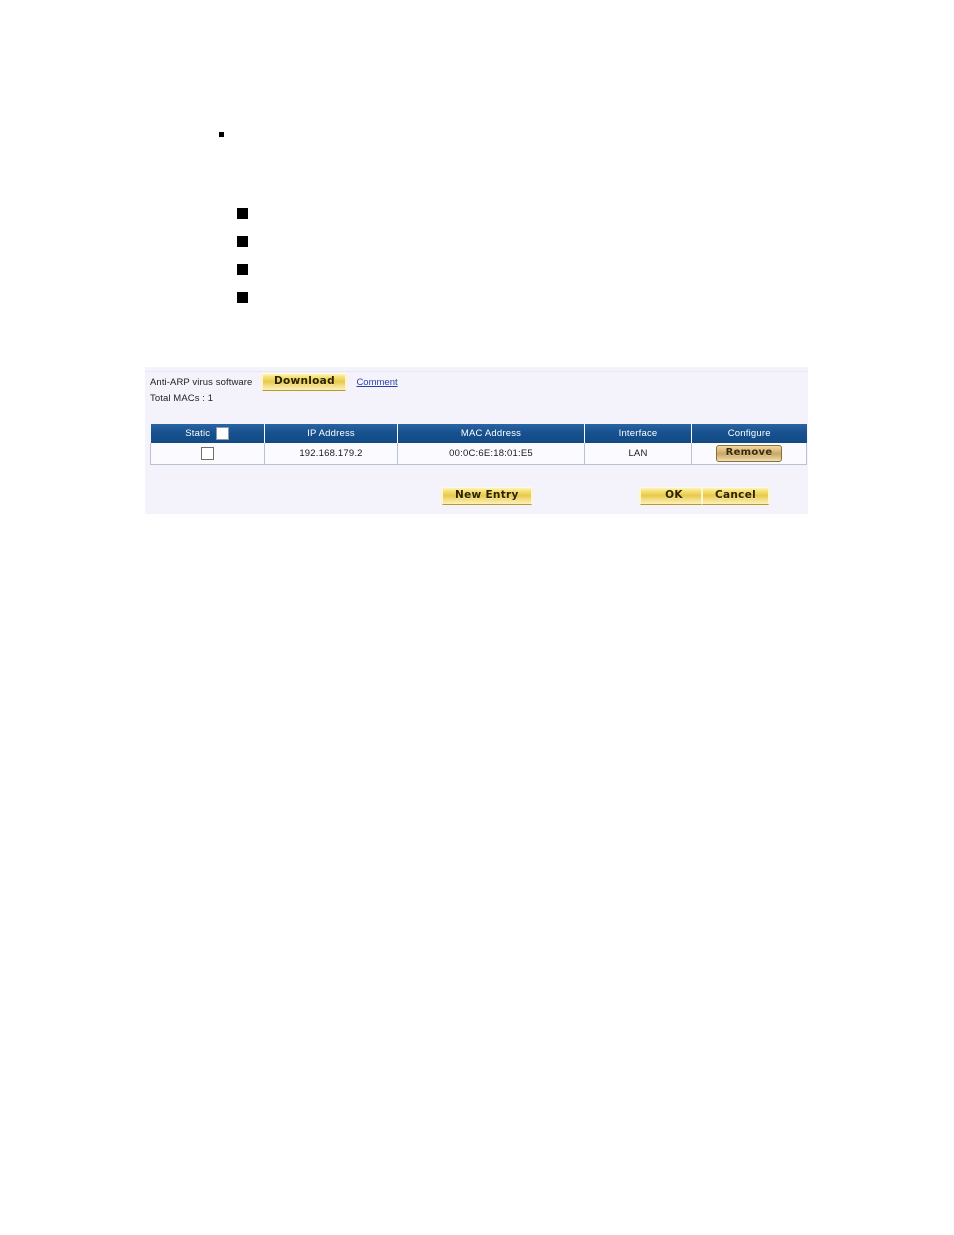  What do you see at coordinates (487, 496) in the screenshot?
I see `new-entry-button: New Entry` at bounding box center [487, 496].